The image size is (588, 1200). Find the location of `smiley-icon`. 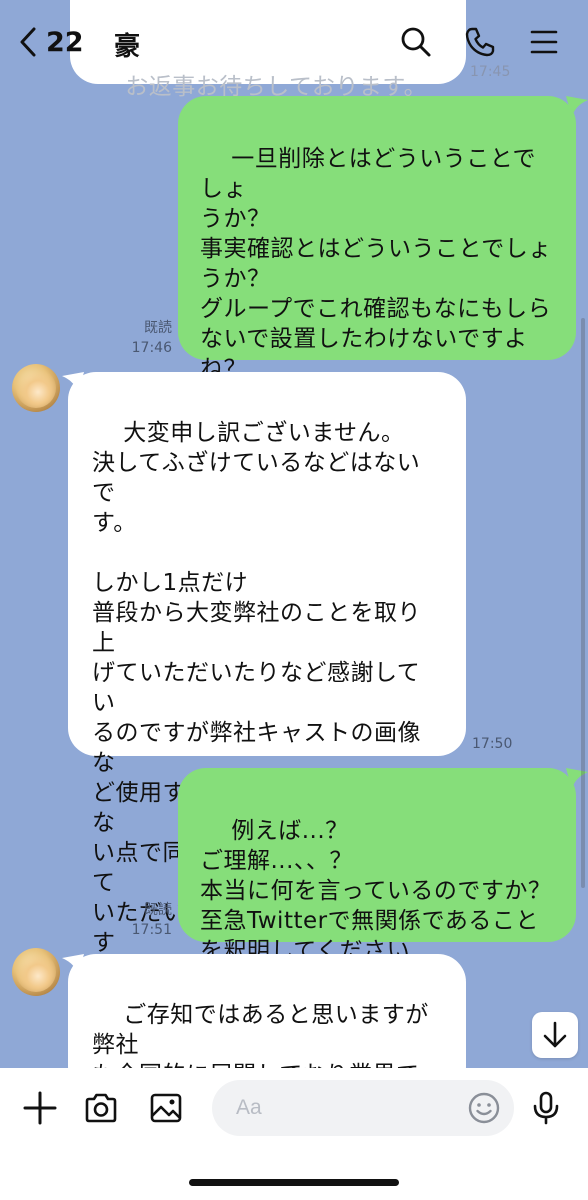

smiley-icon is located at coordinates (484, 1108).